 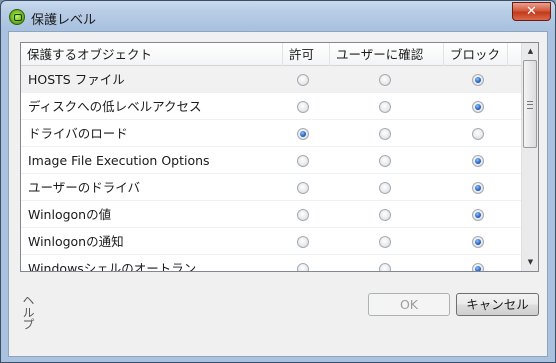 I want to click on object-name: Winlogonの値, so click(x=70, y=214).